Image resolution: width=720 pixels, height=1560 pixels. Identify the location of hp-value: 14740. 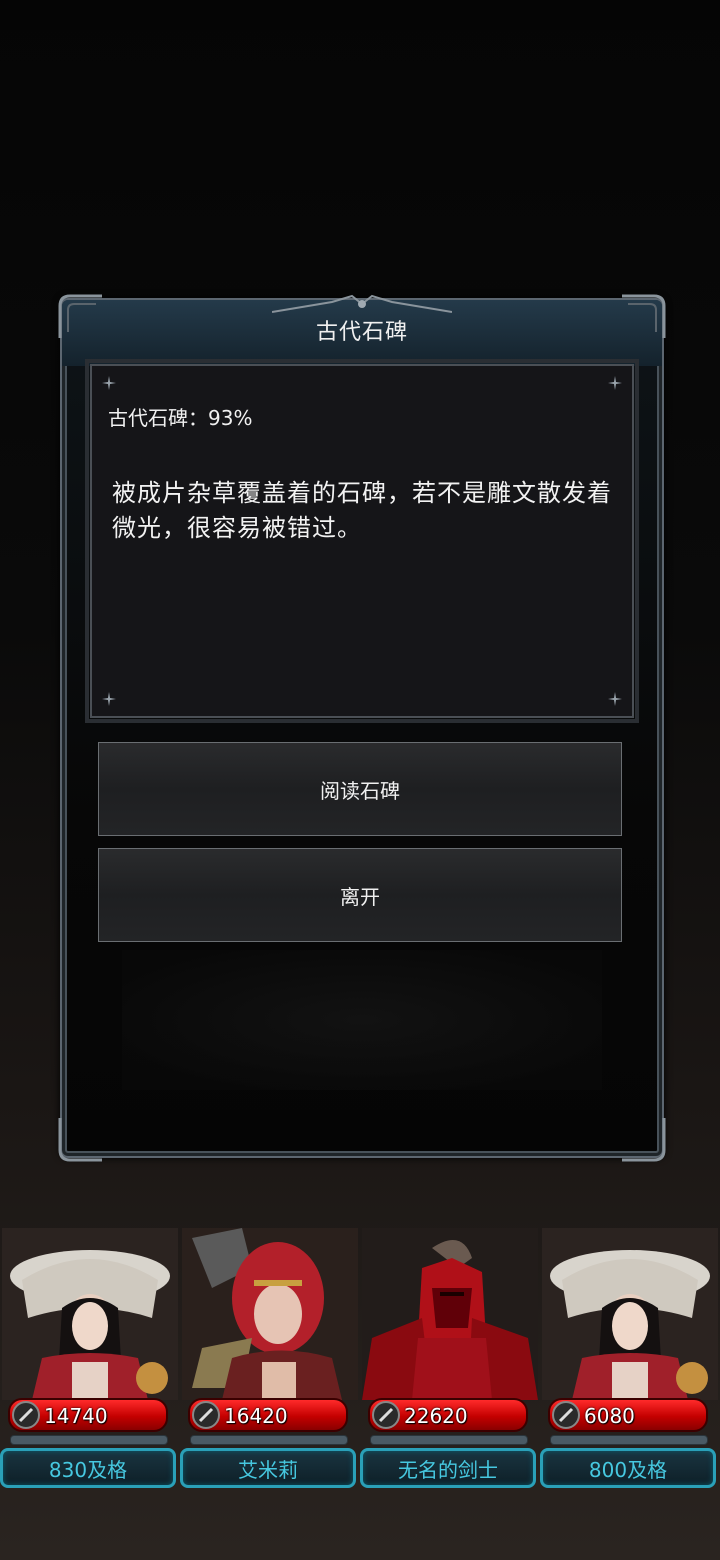
(76, 1416).